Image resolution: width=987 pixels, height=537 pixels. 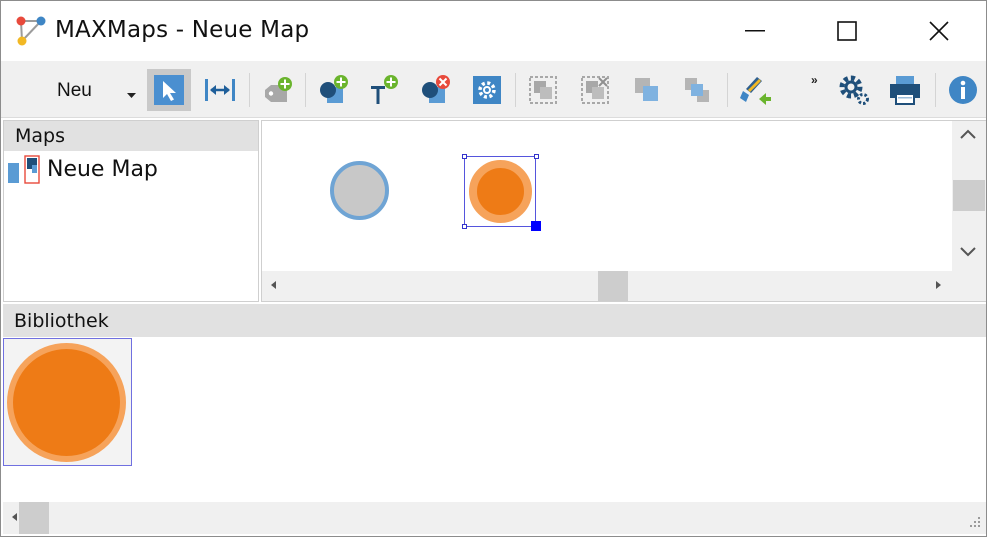 I want to click on print-button, so click(x=905, y=90).